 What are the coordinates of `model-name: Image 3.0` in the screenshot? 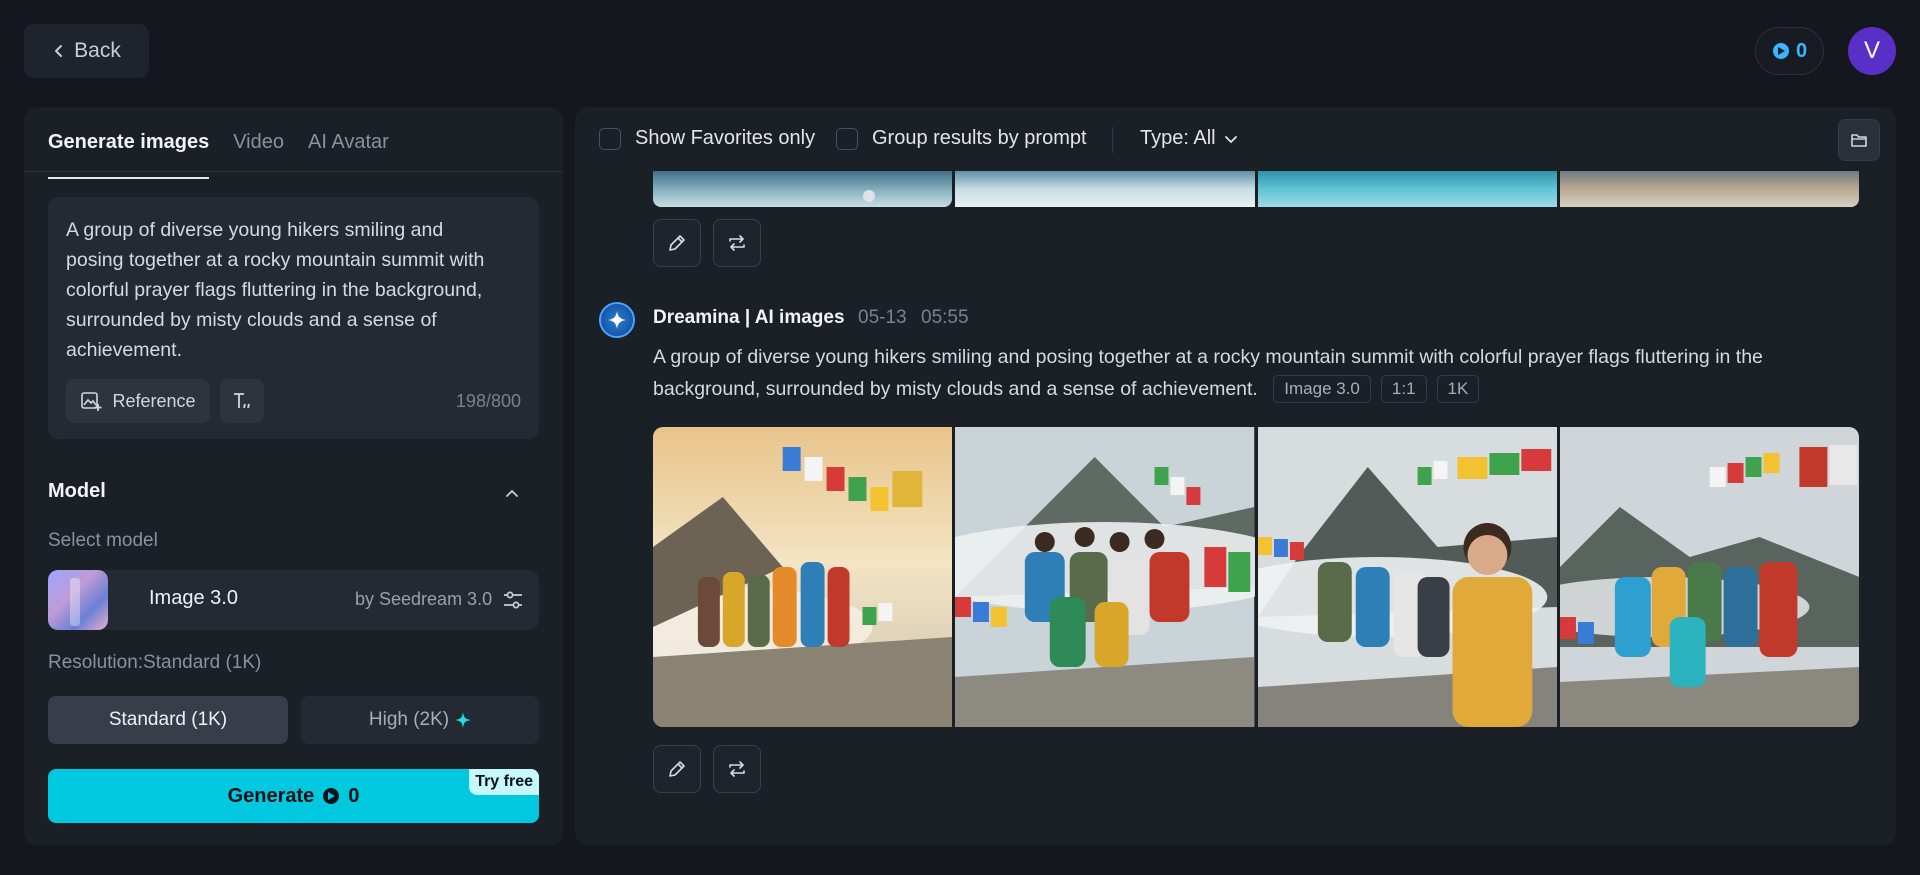 It's located at (193, 598).